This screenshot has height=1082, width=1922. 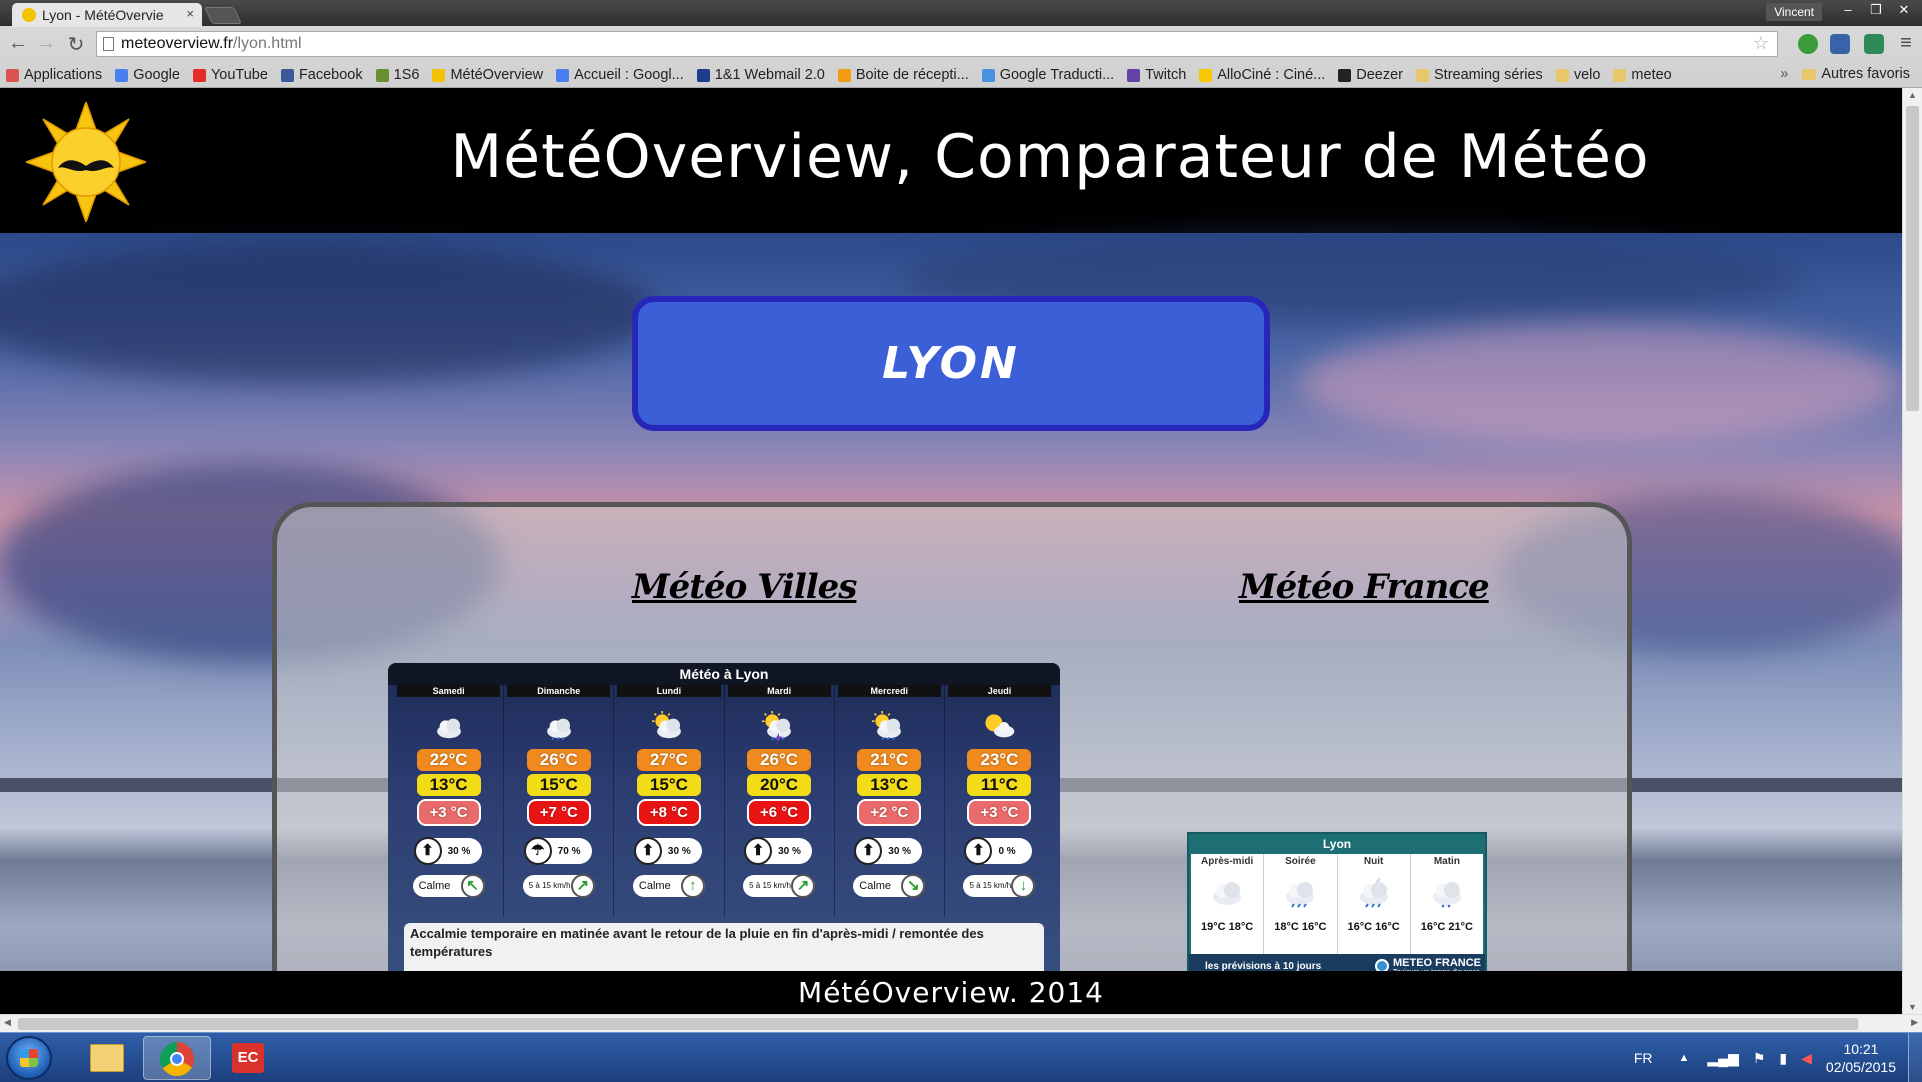 I want to click on wind-info: Calme ↑, so click(x=668, y=886).